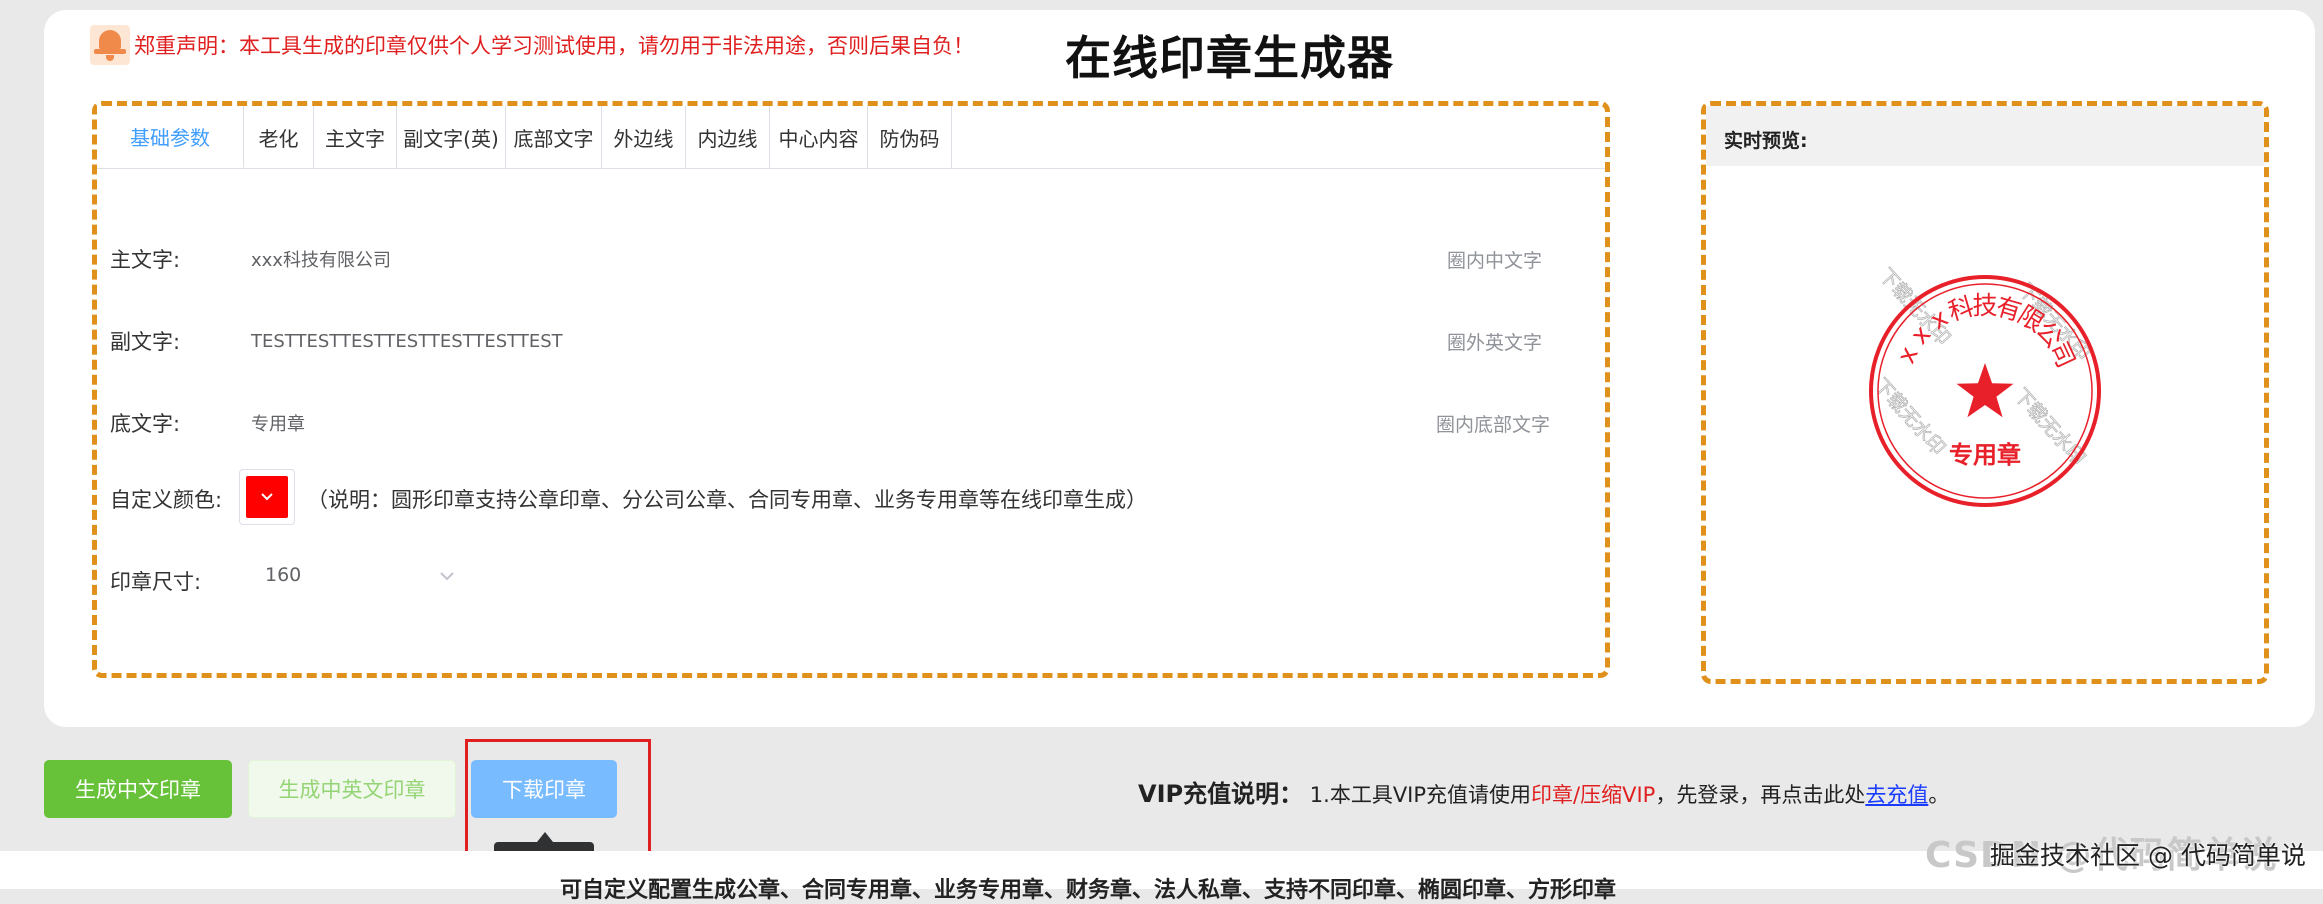 The image size is (2323, 904). I want to click on vip-title: VIP充值说明：, so click(1221, 794).